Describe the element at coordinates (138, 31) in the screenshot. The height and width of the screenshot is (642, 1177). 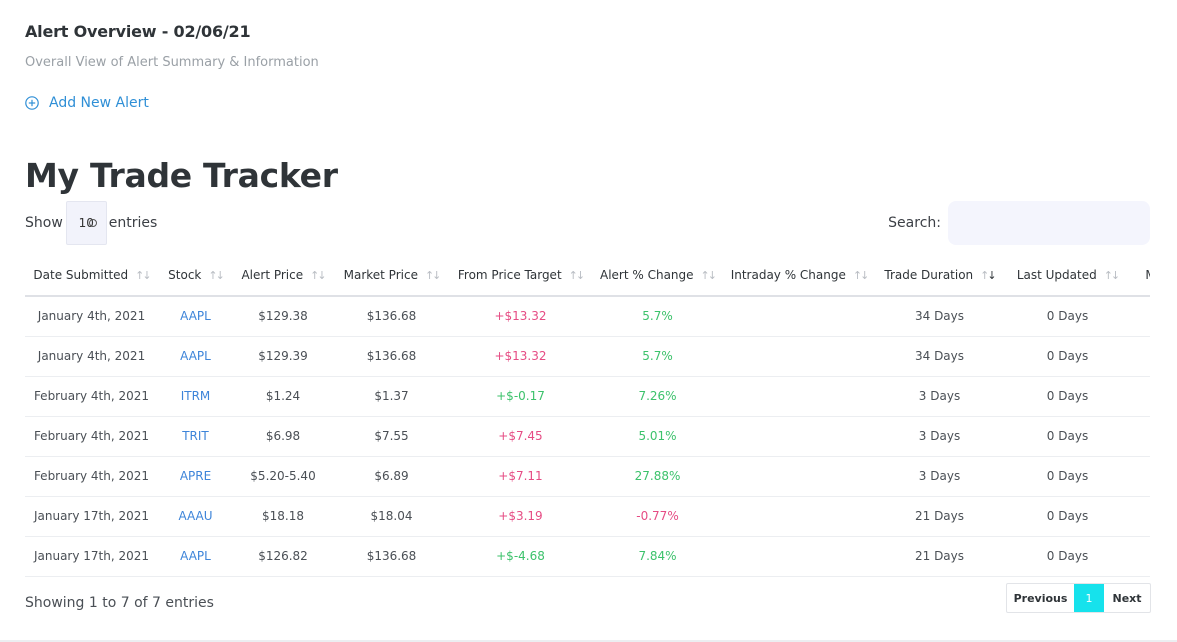
I see `page-title: Alert Overview - 02/06/21` at that location.